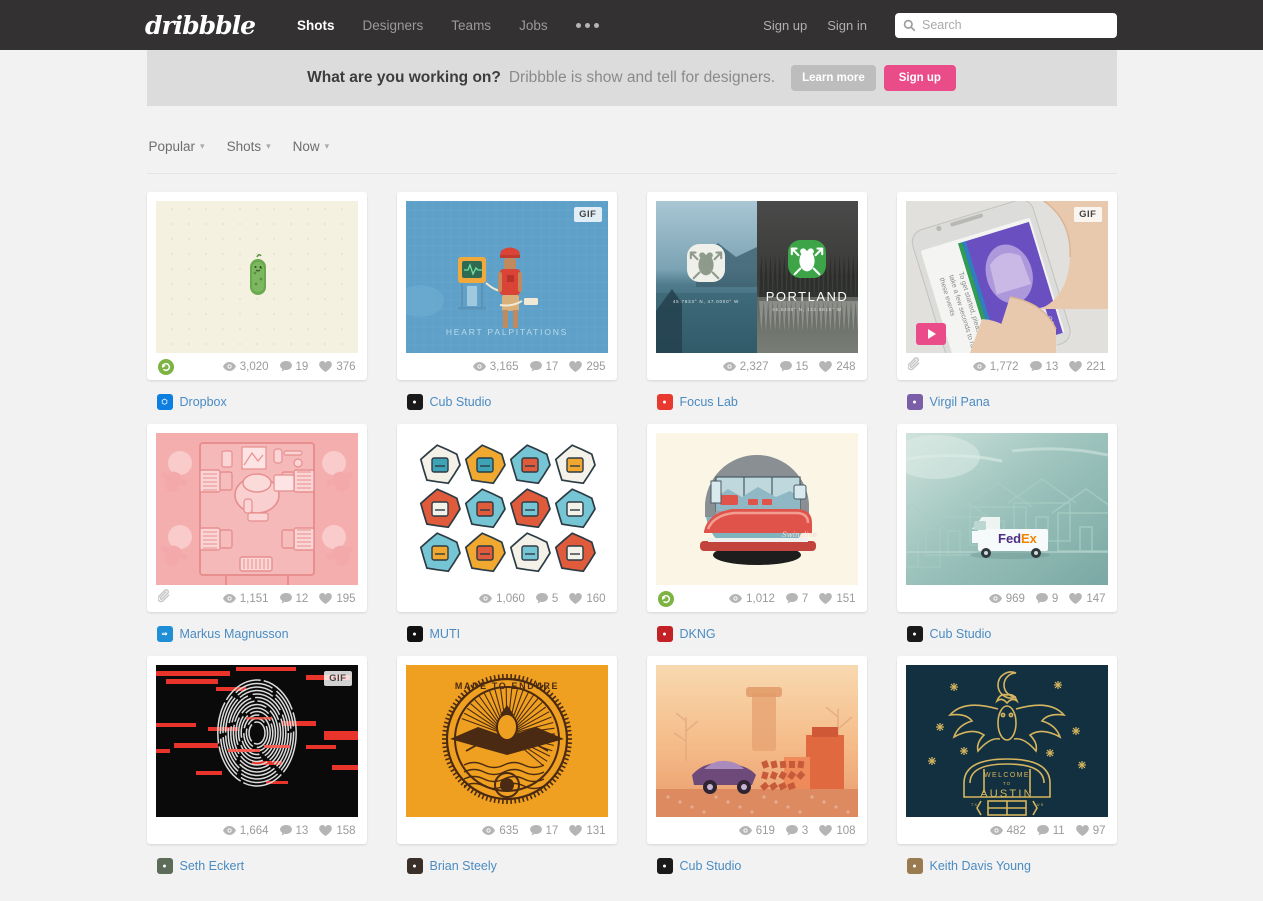 Image resolution: width=1263 pixels, height=901 pixels. What do you see at coordinates (254, 598) in the screenshot?
I see `views-count: 1,151` at bounding box center [254, 598].